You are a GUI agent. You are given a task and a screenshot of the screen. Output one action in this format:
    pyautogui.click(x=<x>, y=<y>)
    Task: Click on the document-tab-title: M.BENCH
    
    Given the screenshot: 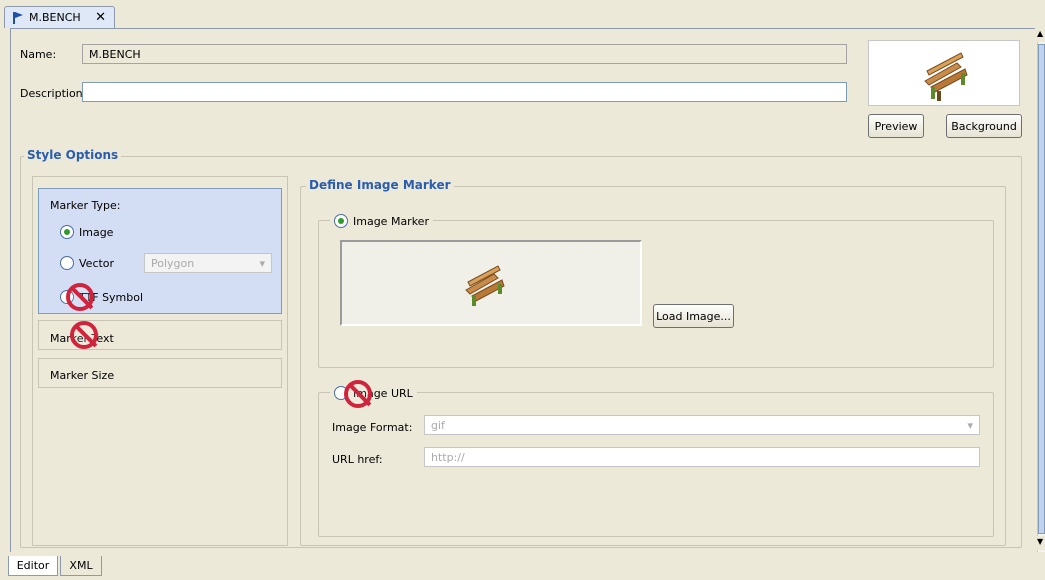 What is the action you would take?
    pyautogui.click(x=55, y=17)
    